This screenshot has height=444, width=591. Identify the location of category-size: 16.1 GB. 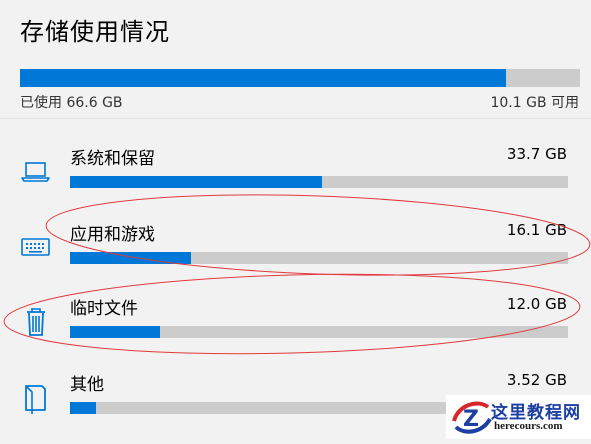
(536, 230).